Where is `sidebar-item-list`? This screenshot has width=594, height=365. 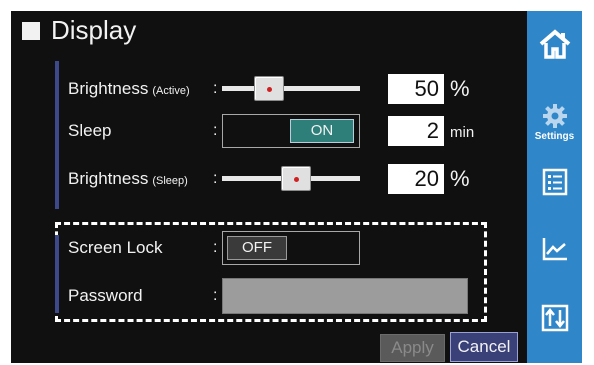
sidebar-item-list is located at coordinates (554, 182).